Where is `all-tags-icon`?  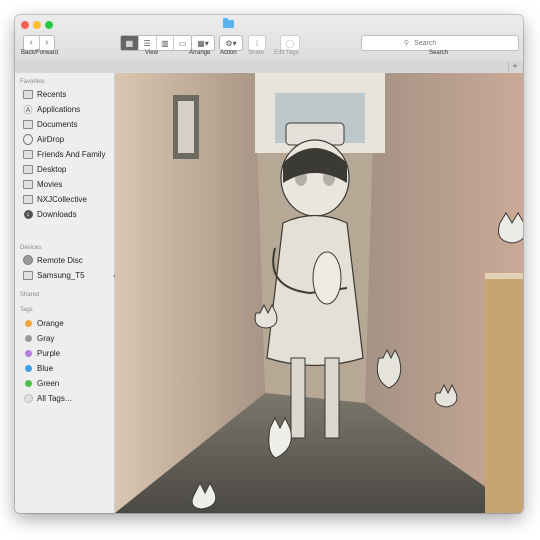
all-tags-icon is located at coordinates (28, 398).